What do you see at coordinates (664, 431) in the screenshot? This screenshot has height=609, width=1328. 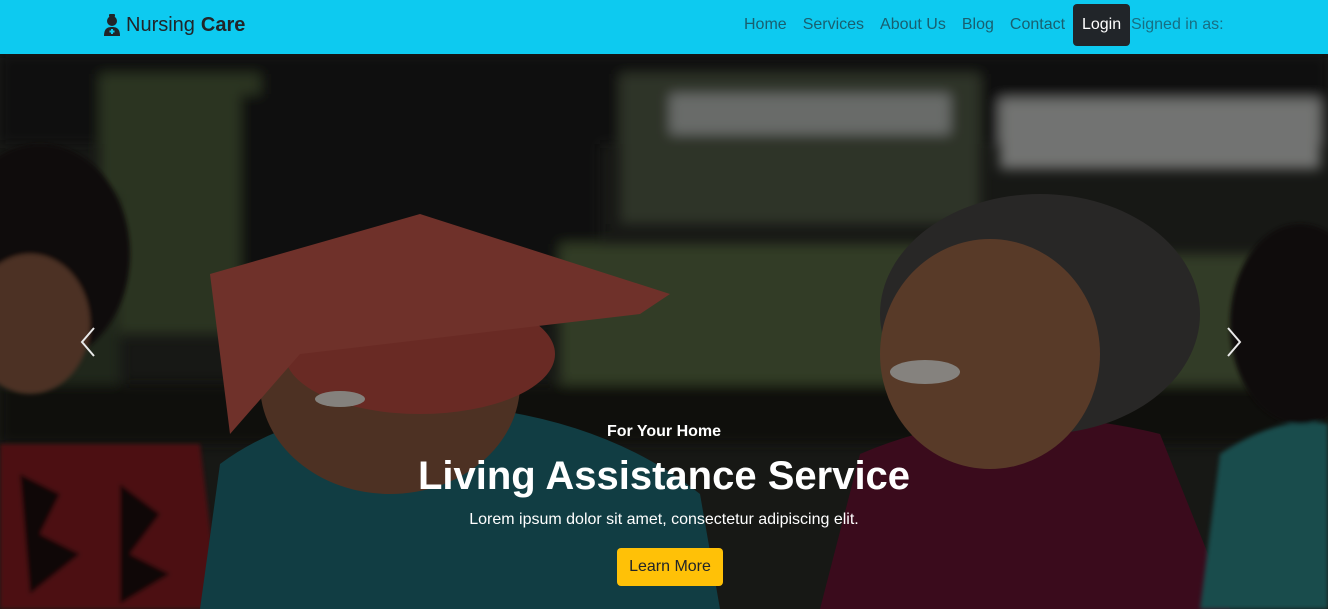 I see `hero-kicker: For Your Home` at bounding box center [664, 431].